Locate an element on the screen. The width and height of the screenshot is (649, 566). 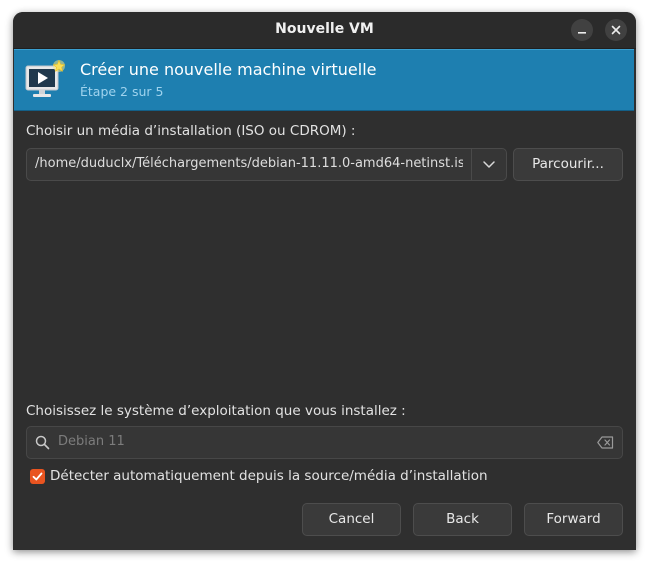
back-button: Back is located at coordinates (462, 519).